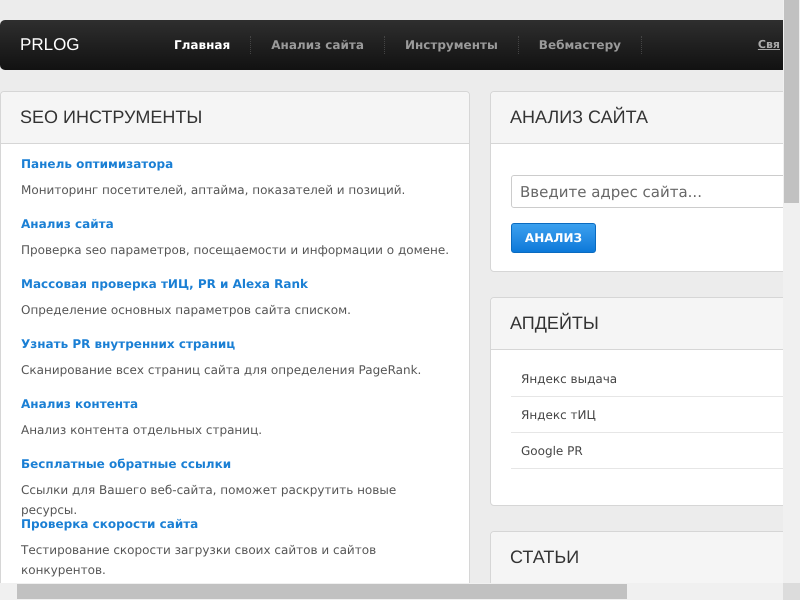 This screenshot has width=800, height=600. What do you see at coordinates (554, 323) in the screenshot?
I see `panel-title: АПДЕЙТЫ` at bounding box center [554, 323].